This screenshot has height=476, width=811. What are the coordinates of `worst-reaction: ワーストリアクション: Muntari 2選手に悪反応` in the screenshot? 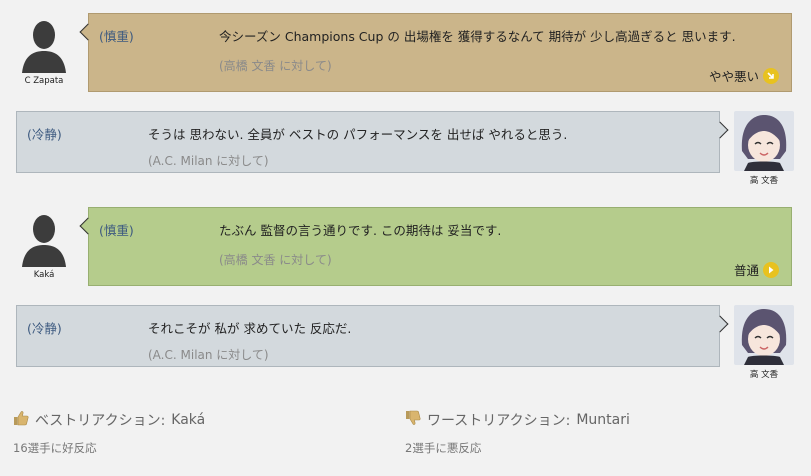 It's located at (517, 433).